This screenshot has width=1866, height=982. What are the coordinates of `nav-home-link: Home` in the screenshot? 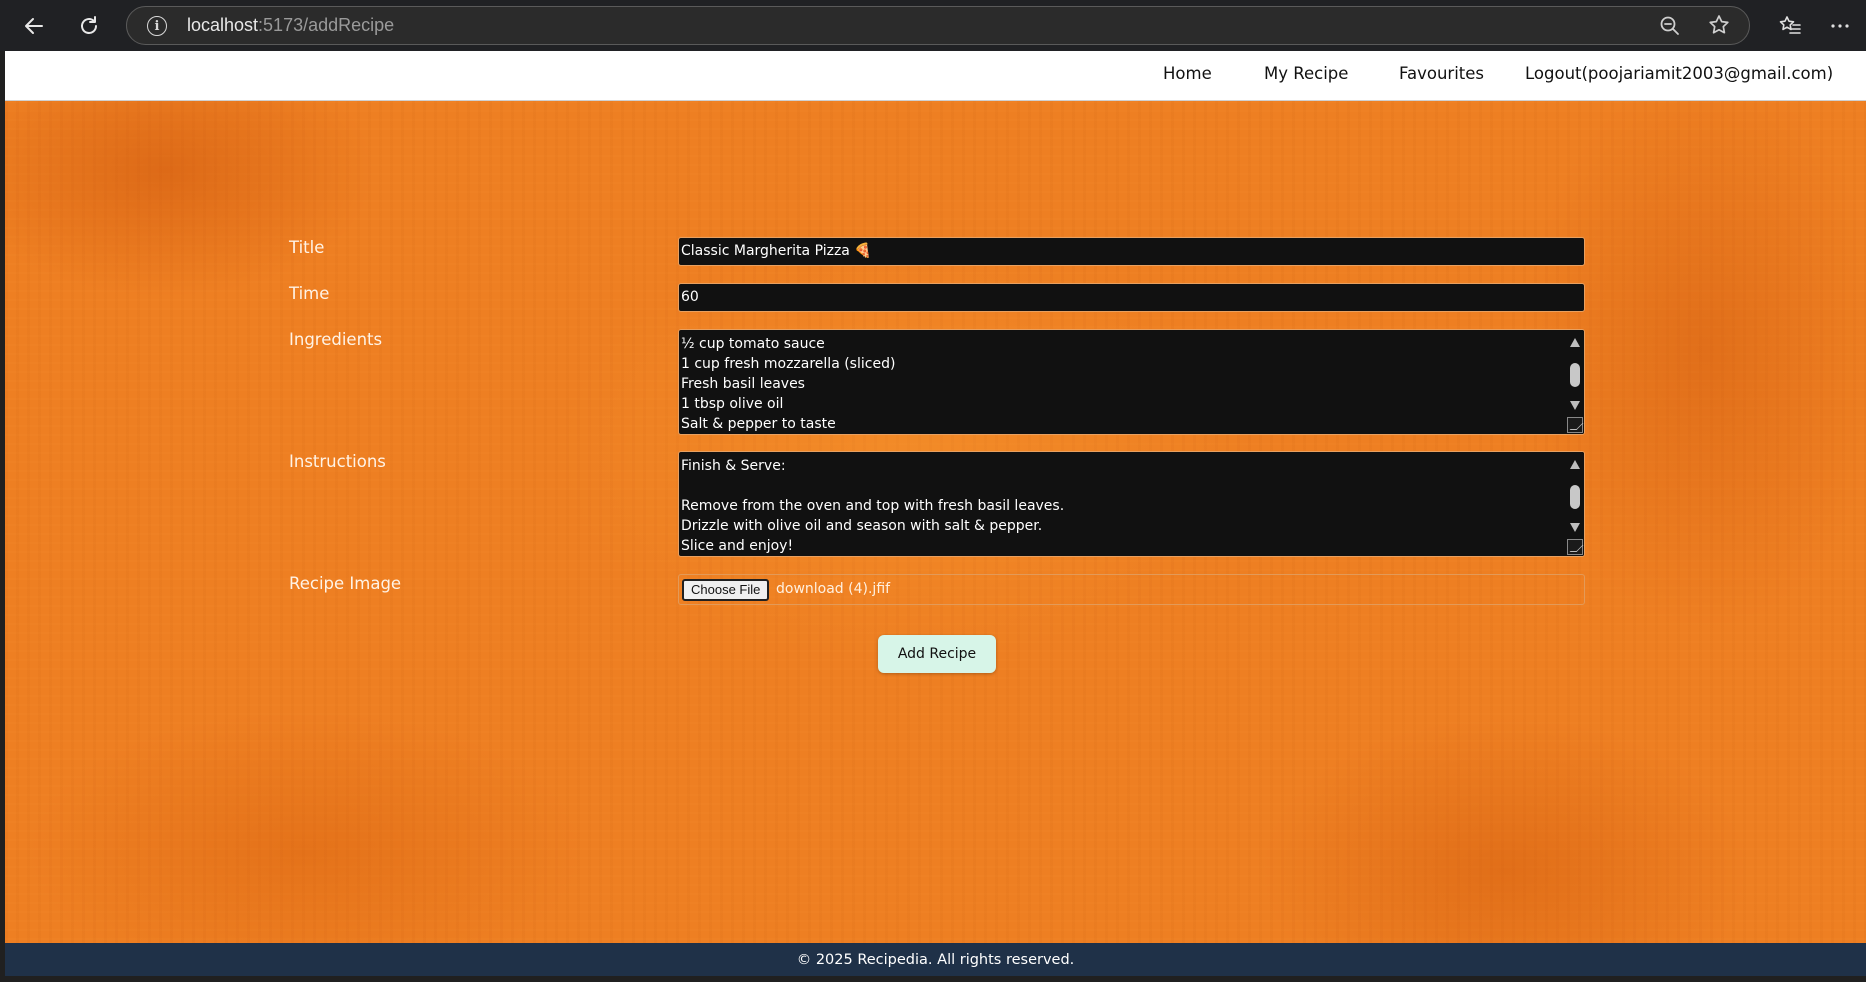 It's located at (1187, 73).